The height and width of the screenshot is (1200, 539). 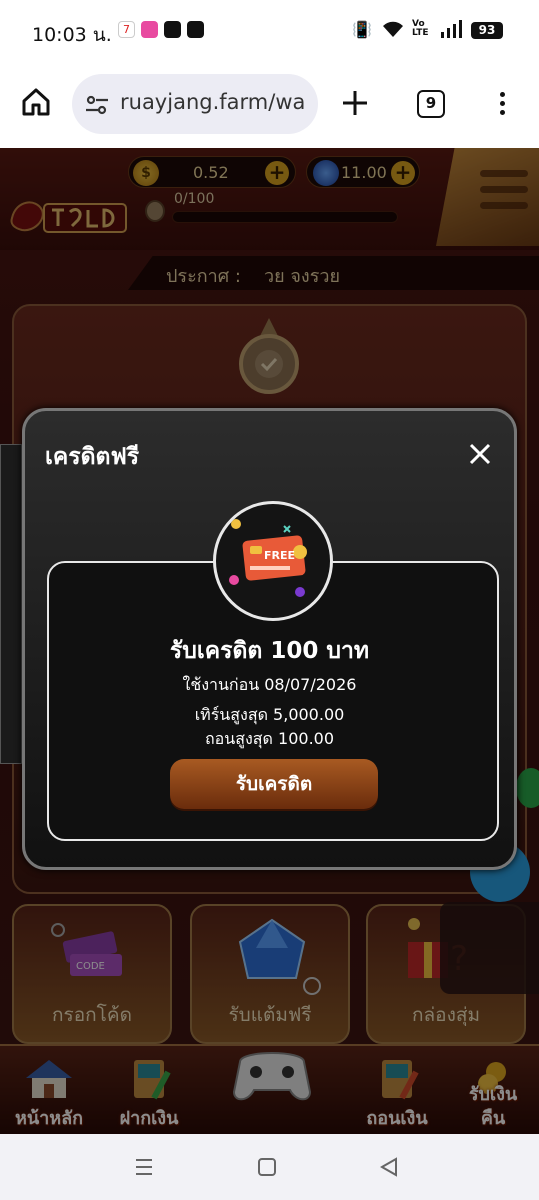 I want to click on browser-toolbar: ruayjang.farm/wa 9, so click(x=269, y=105).